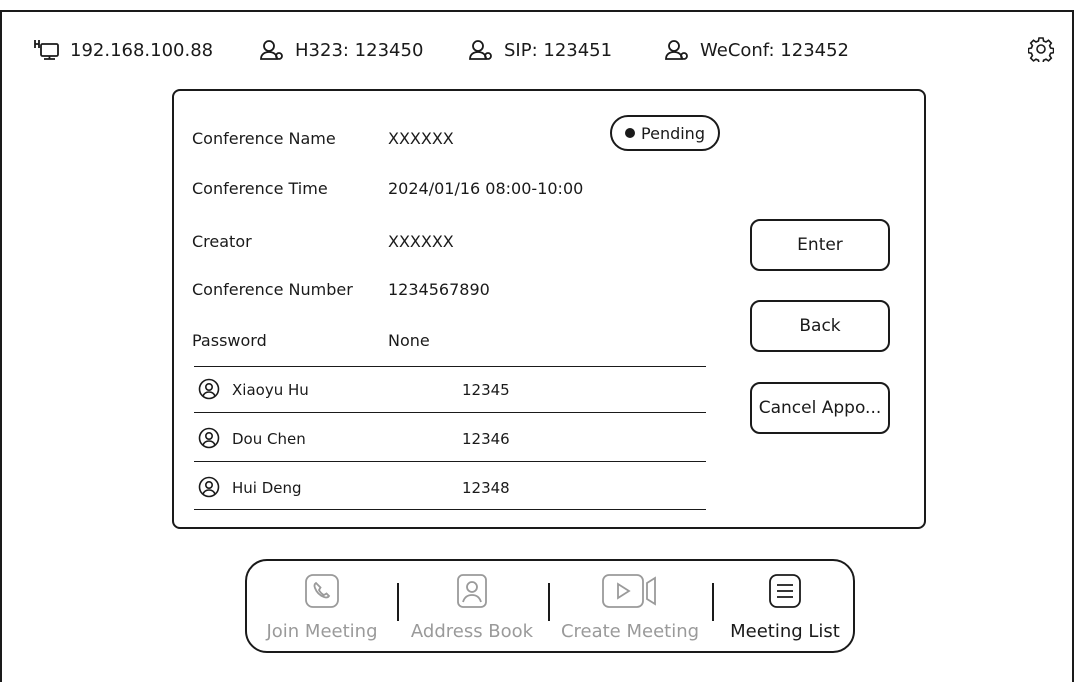 The image size is (1076, 682). I want to click on nav-label: Create Meeting, so click(630, 631).